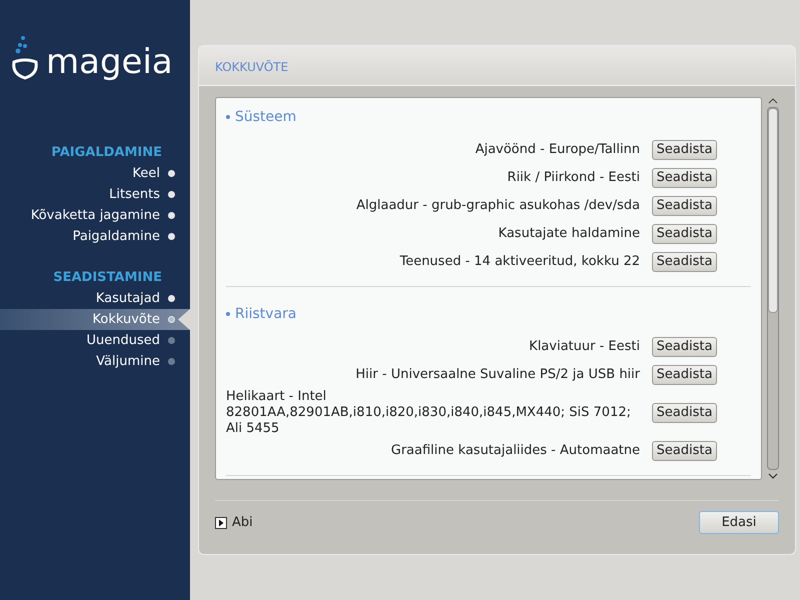 Image resolution: width=800 pixels, height=600 pixels. I want to click on section-heading: Riistvara, so click(265, 314).